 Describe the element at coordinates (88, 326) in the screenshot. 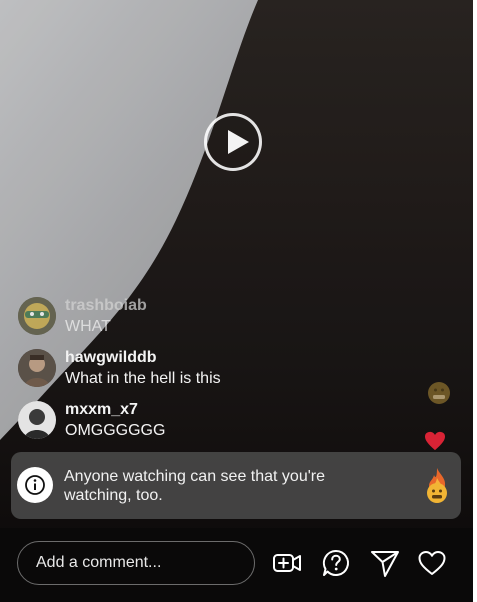

I see `comment-text: WHAT` at that location.